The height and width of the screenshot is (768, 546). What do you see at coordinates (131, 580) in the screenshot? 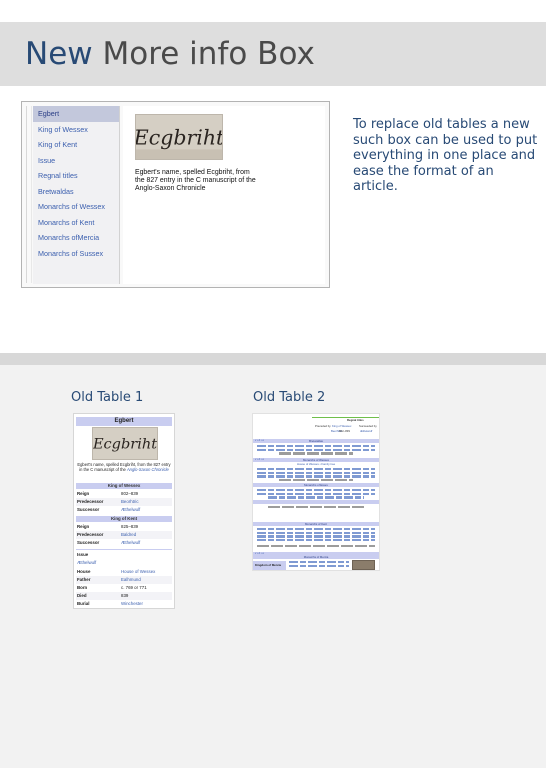
I see `row-value-link: Ealhmund` at bounding box center [131, 580].